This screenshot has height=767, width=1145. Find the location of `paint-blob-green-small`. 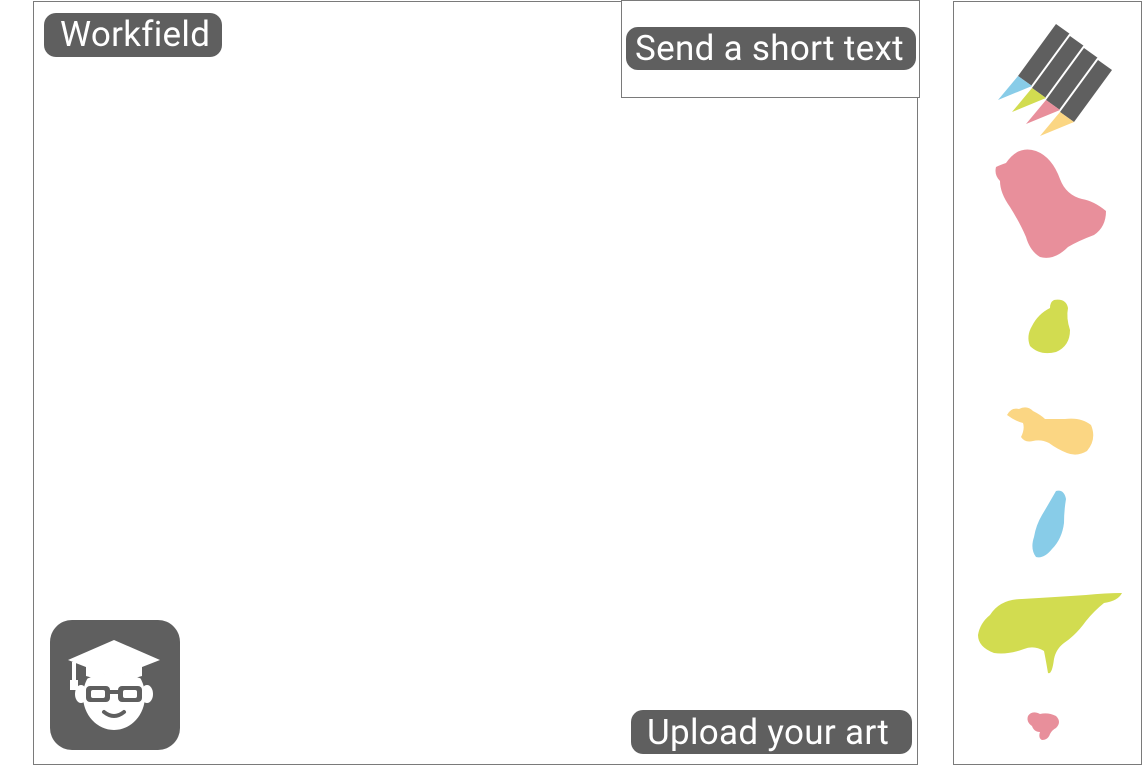

paint-blob-green-small is located at coordinates (1050, 327).